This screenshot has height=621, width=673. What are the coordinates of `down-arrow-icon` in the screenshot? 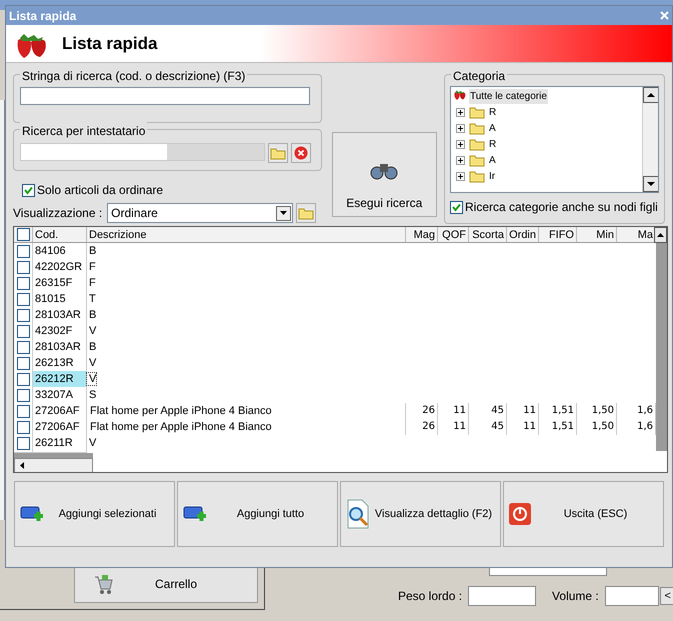 It's located at (650, 184).